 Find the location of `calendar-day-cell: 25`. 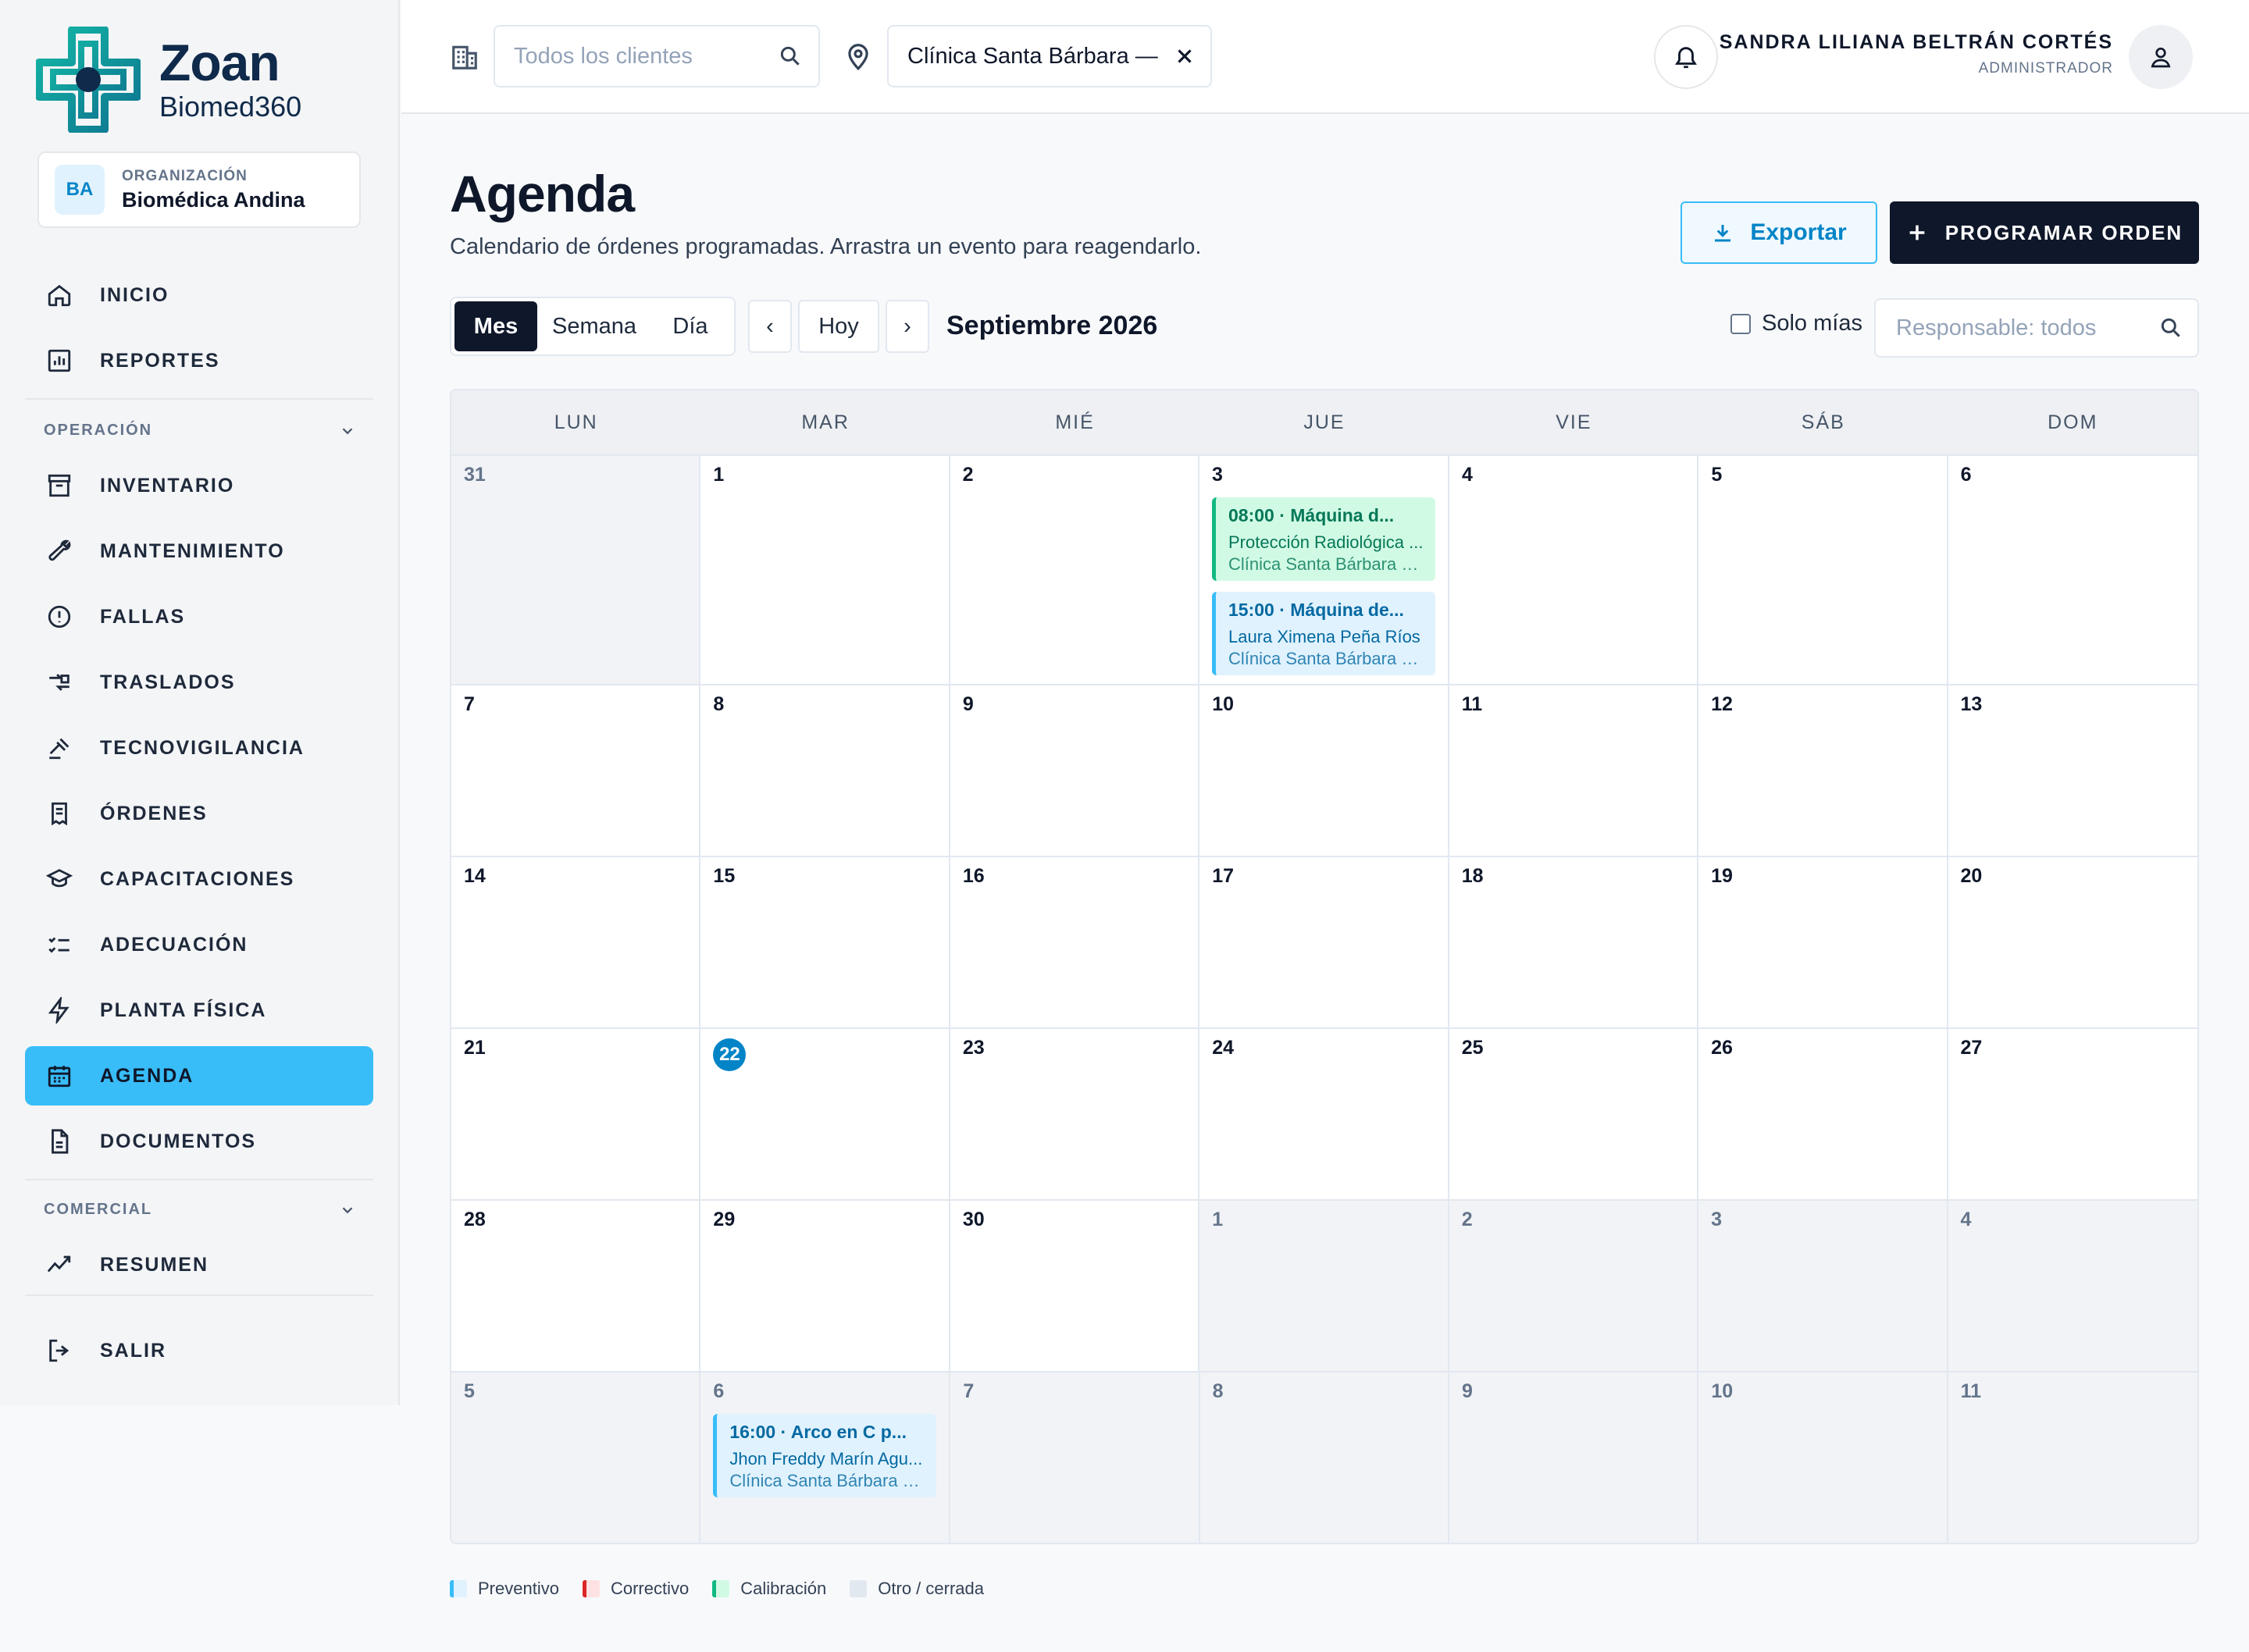

calendar-day-cell: 25 is located at coordinates (1574, 1114).